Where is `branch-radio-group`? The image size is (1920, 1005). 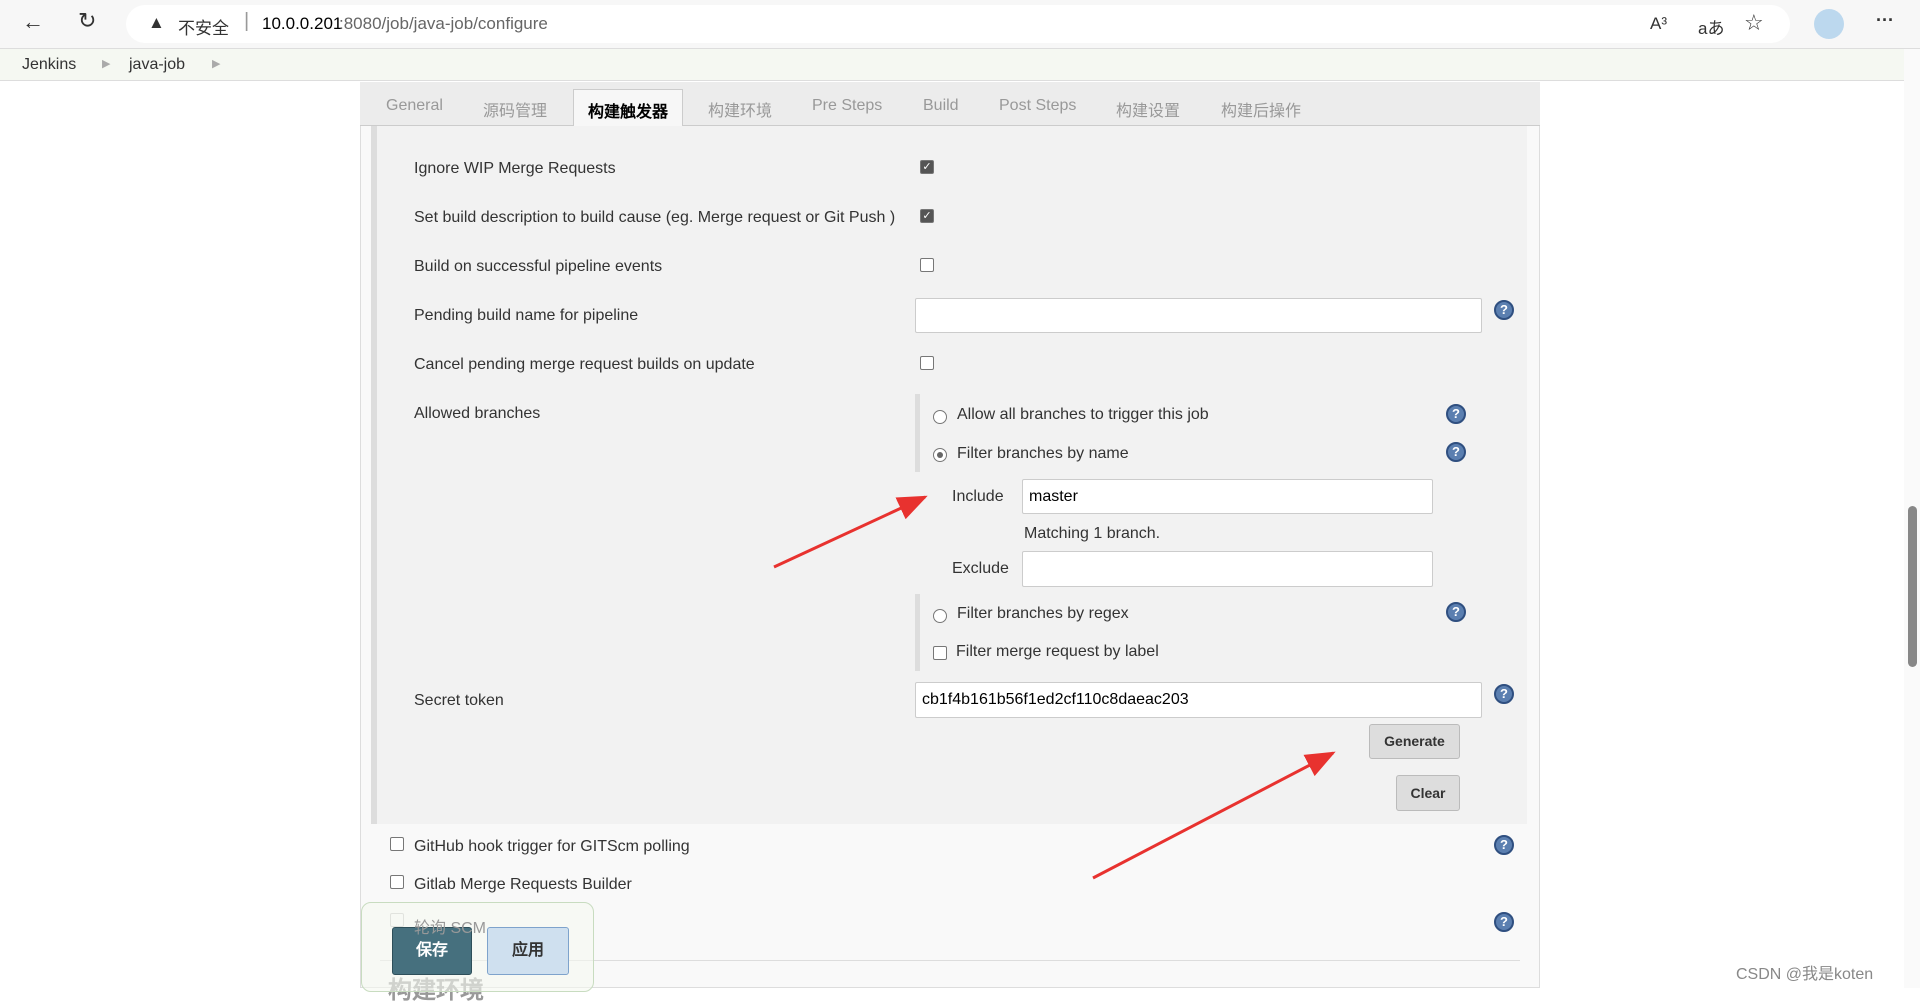 branch-radio-group is located at coordinates (917, 433).